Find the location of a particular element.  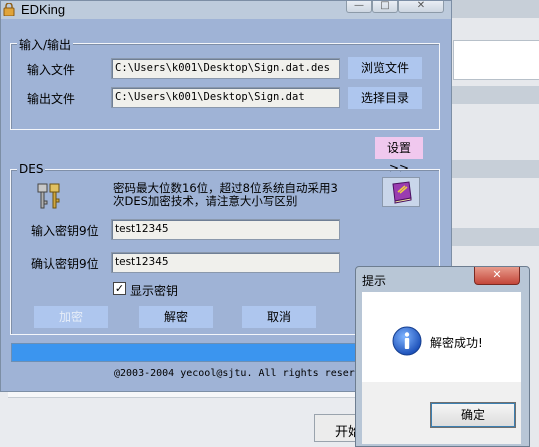

key-field: test12345 is located at coordinates (225, 229).